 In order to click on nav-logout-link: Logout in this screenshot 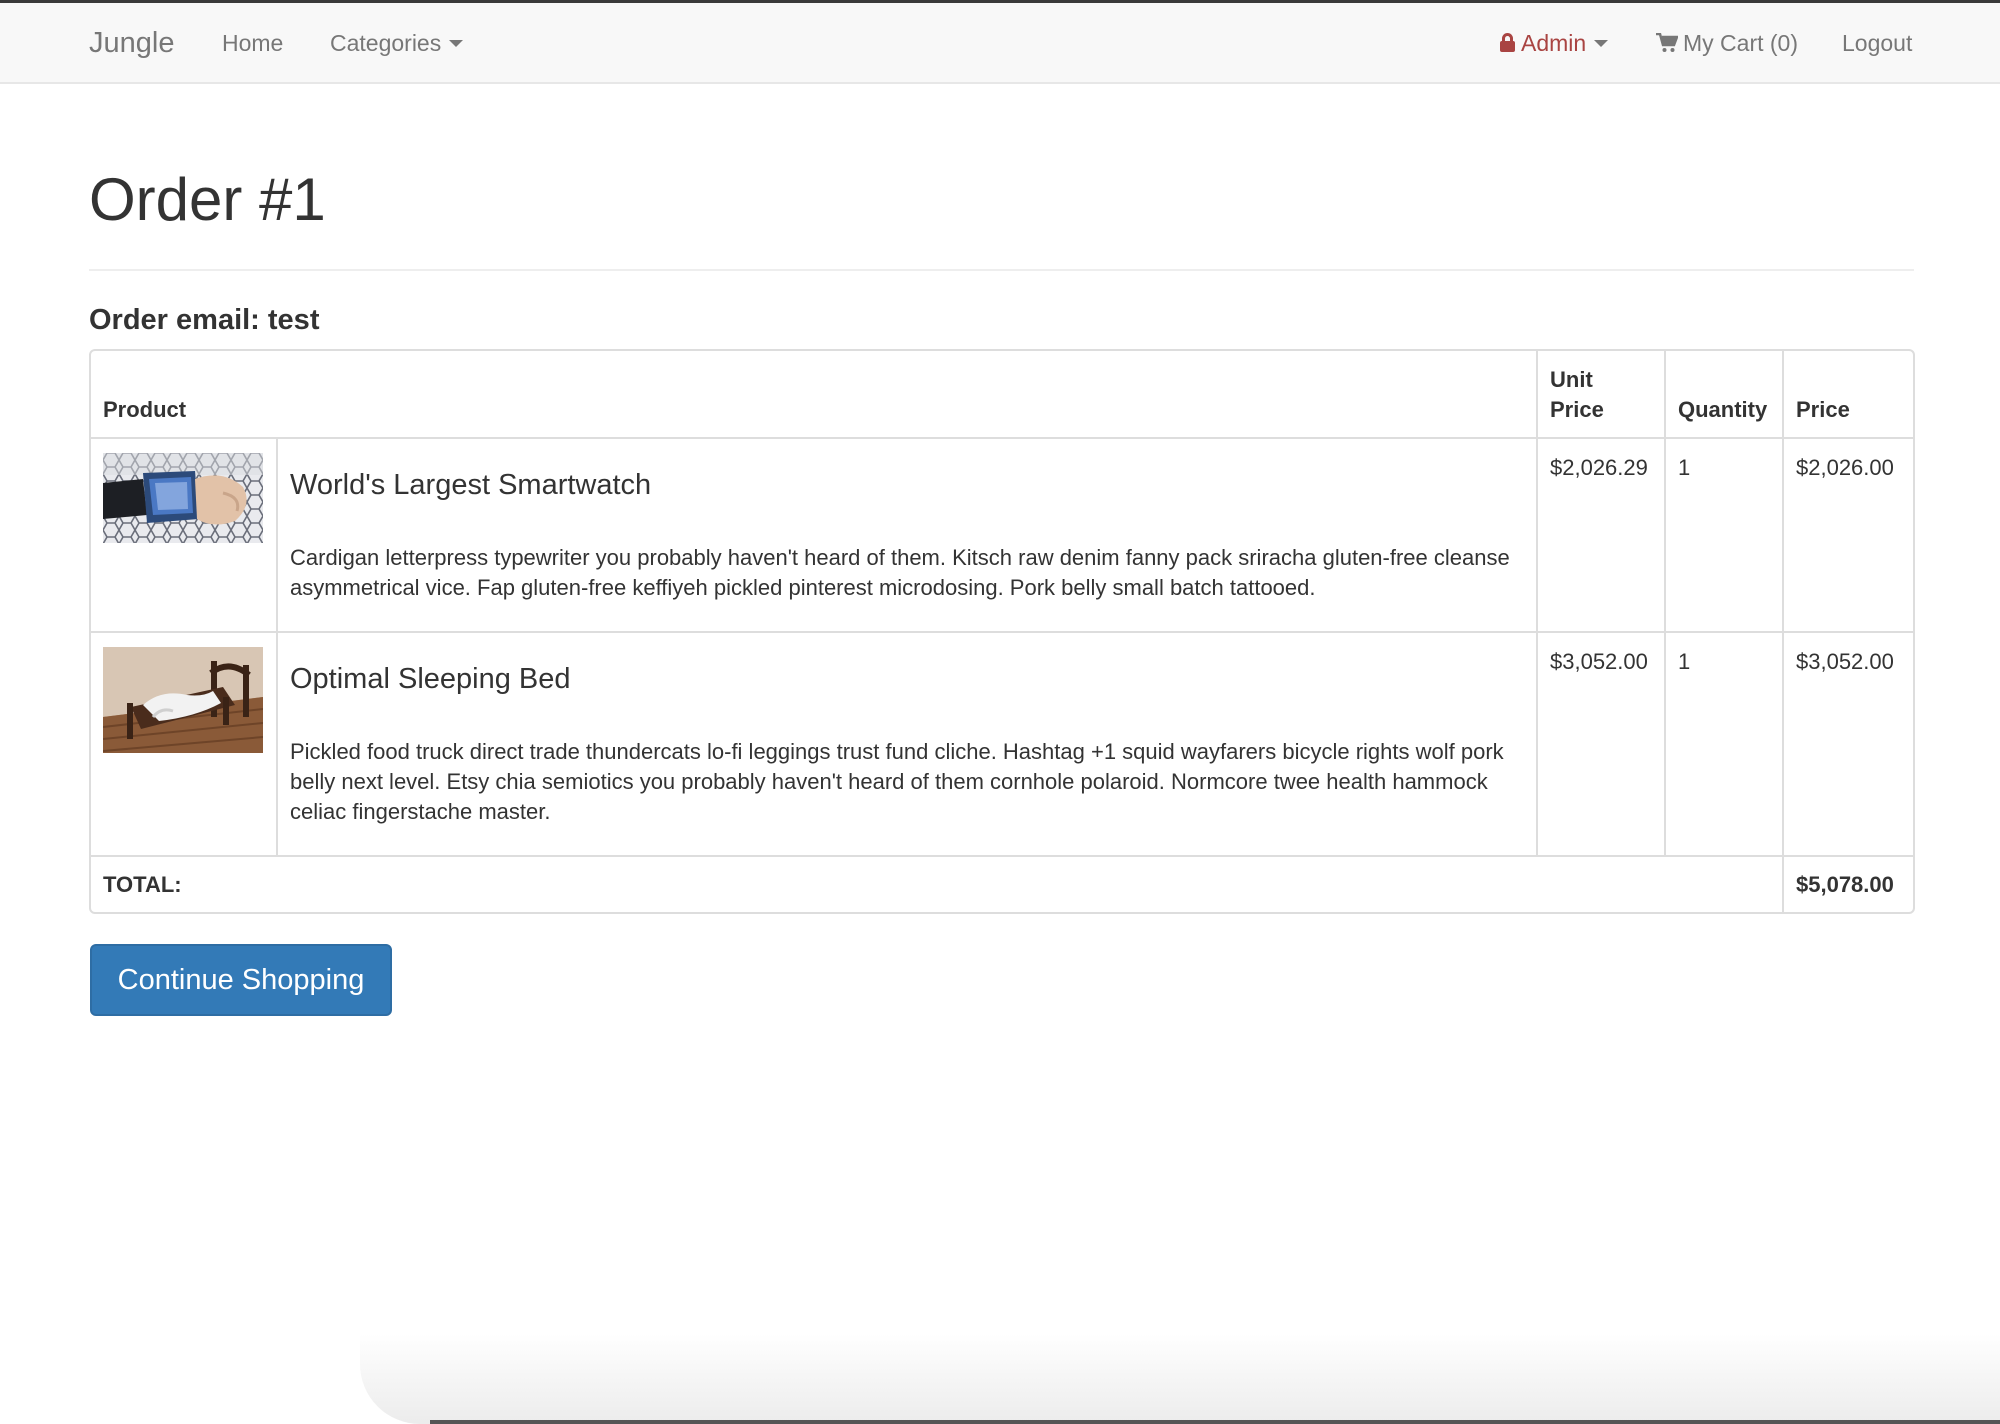, I will do `click(1877, 44)`.